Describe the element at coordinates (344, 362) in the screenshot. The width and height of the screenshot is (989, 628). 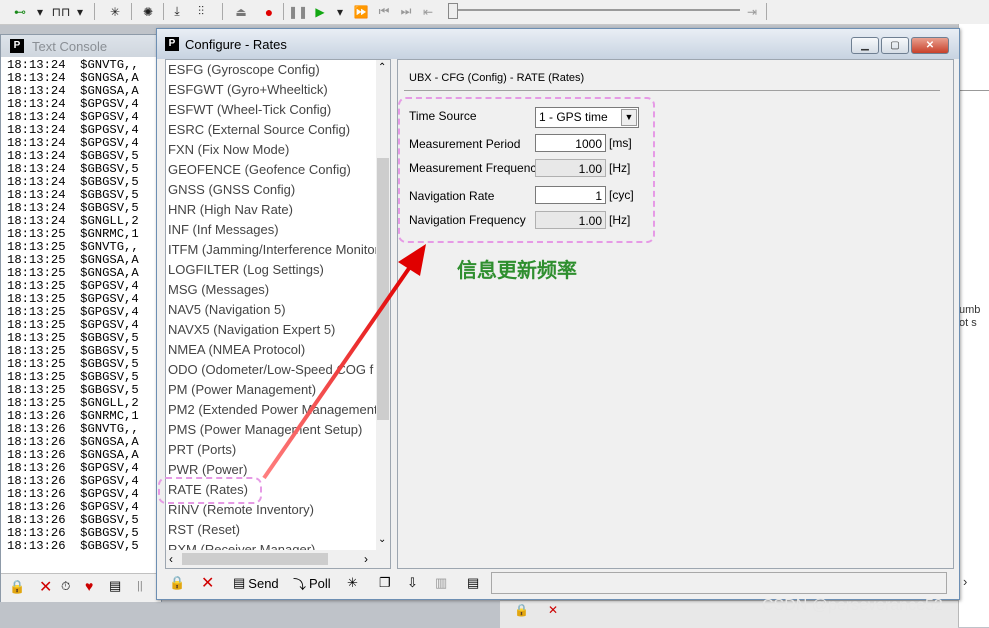
I see `annotation-arrow` at that location.